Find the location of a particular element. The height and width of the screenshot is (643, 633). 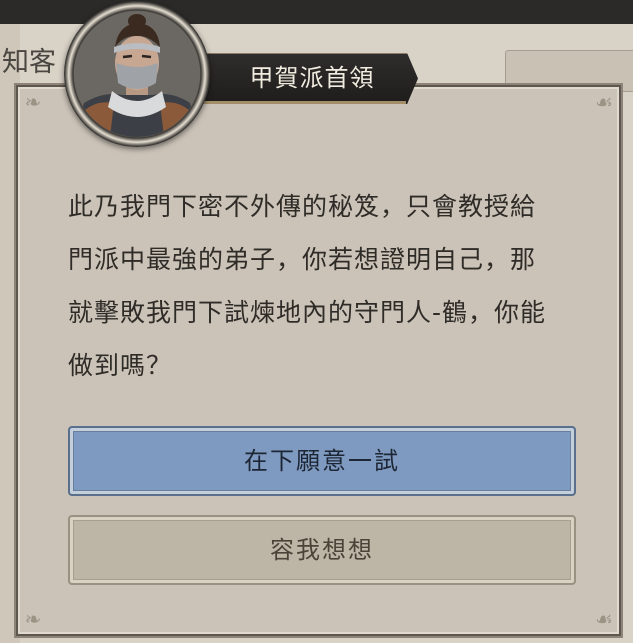

message-line: 門派中最強的弟子，你若想證明自己，那 is located at coordinates (302, 259).